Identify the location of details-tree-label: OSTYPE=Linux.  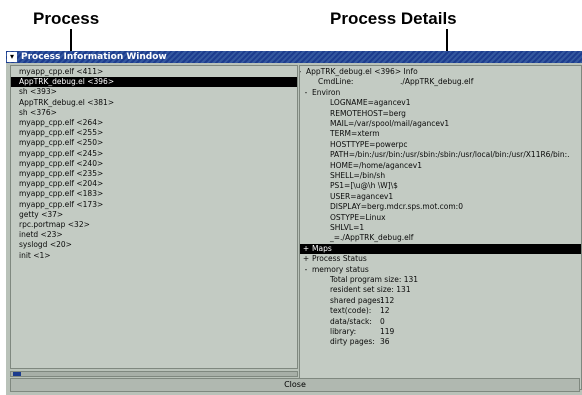
(358, 217).